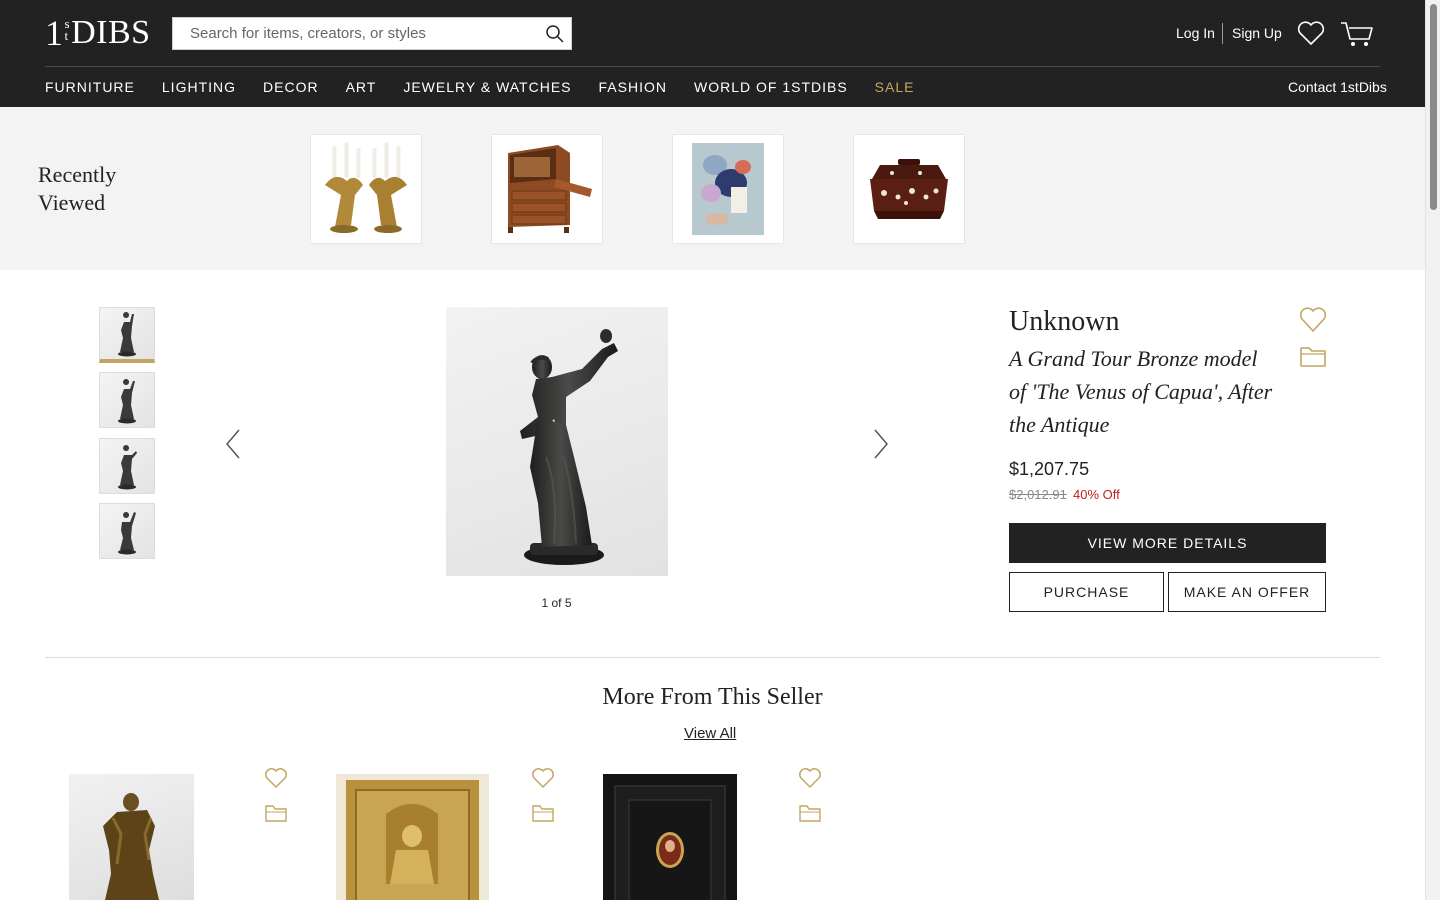 The width and height of the screenshot is (1440, 900). I want to click on signup-link: Sign Up, so click(1257, 33).